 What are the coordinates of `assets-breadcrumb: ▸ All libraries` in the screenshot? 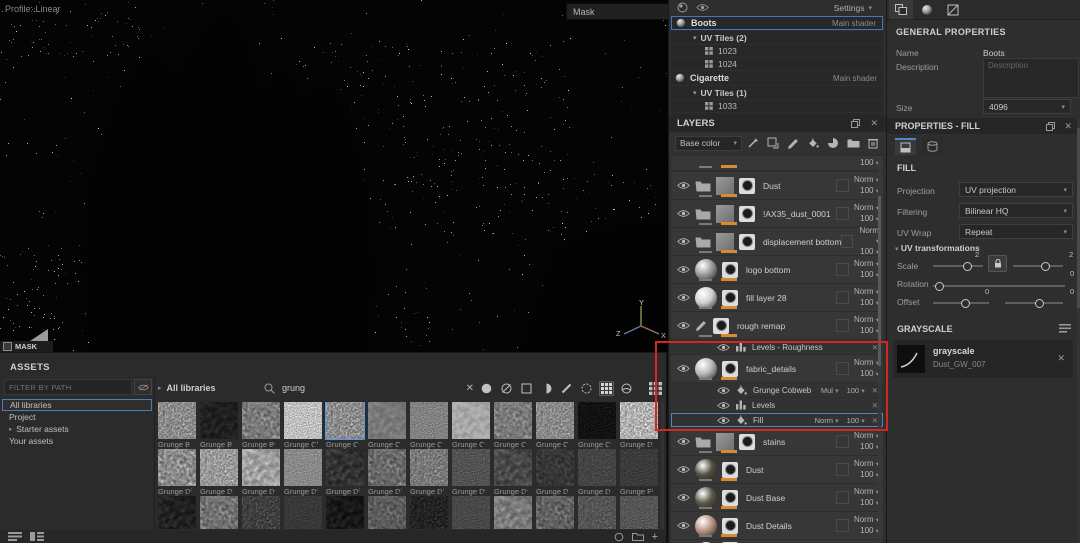 It's located at (208, 388).